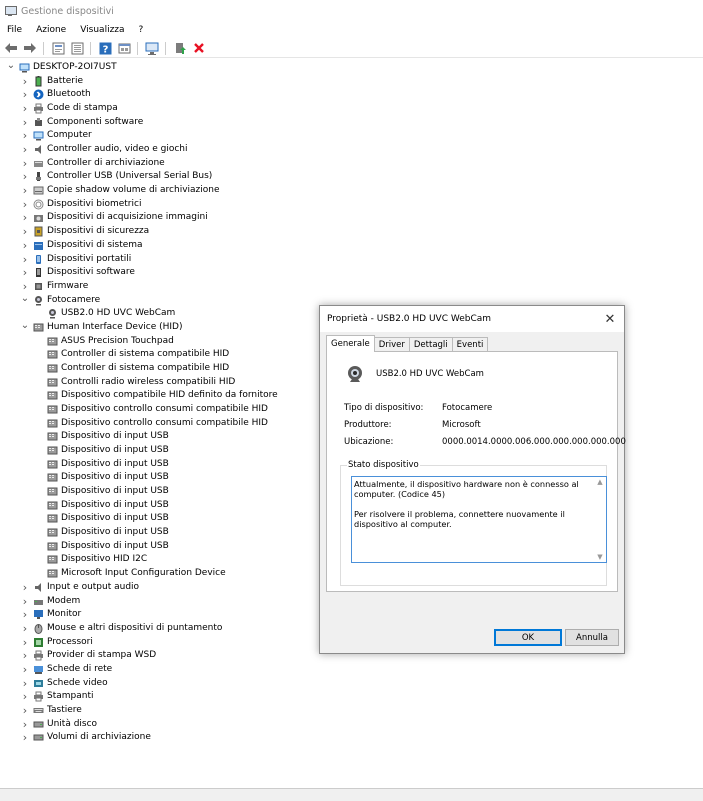 The image size is (703, 801). Describe the element at coordinates (104, 313) in the screenshot. I see `tree-device: USB2.0 HD UVC WebCam` at that location.